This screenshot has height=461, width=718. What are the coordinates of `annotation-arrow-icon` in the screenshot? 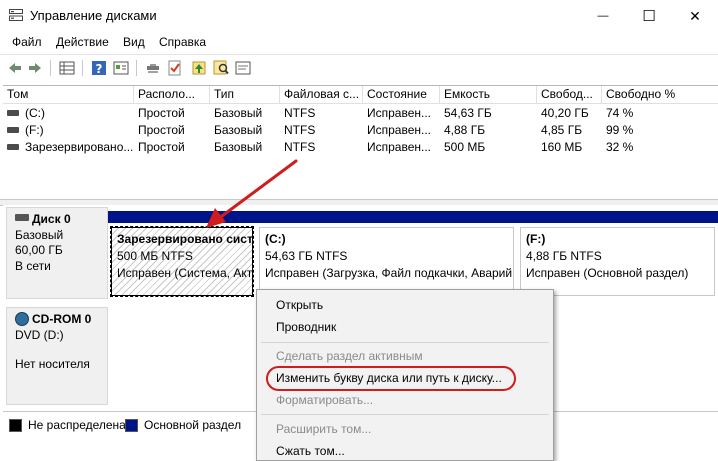 It's located at (252, 193).